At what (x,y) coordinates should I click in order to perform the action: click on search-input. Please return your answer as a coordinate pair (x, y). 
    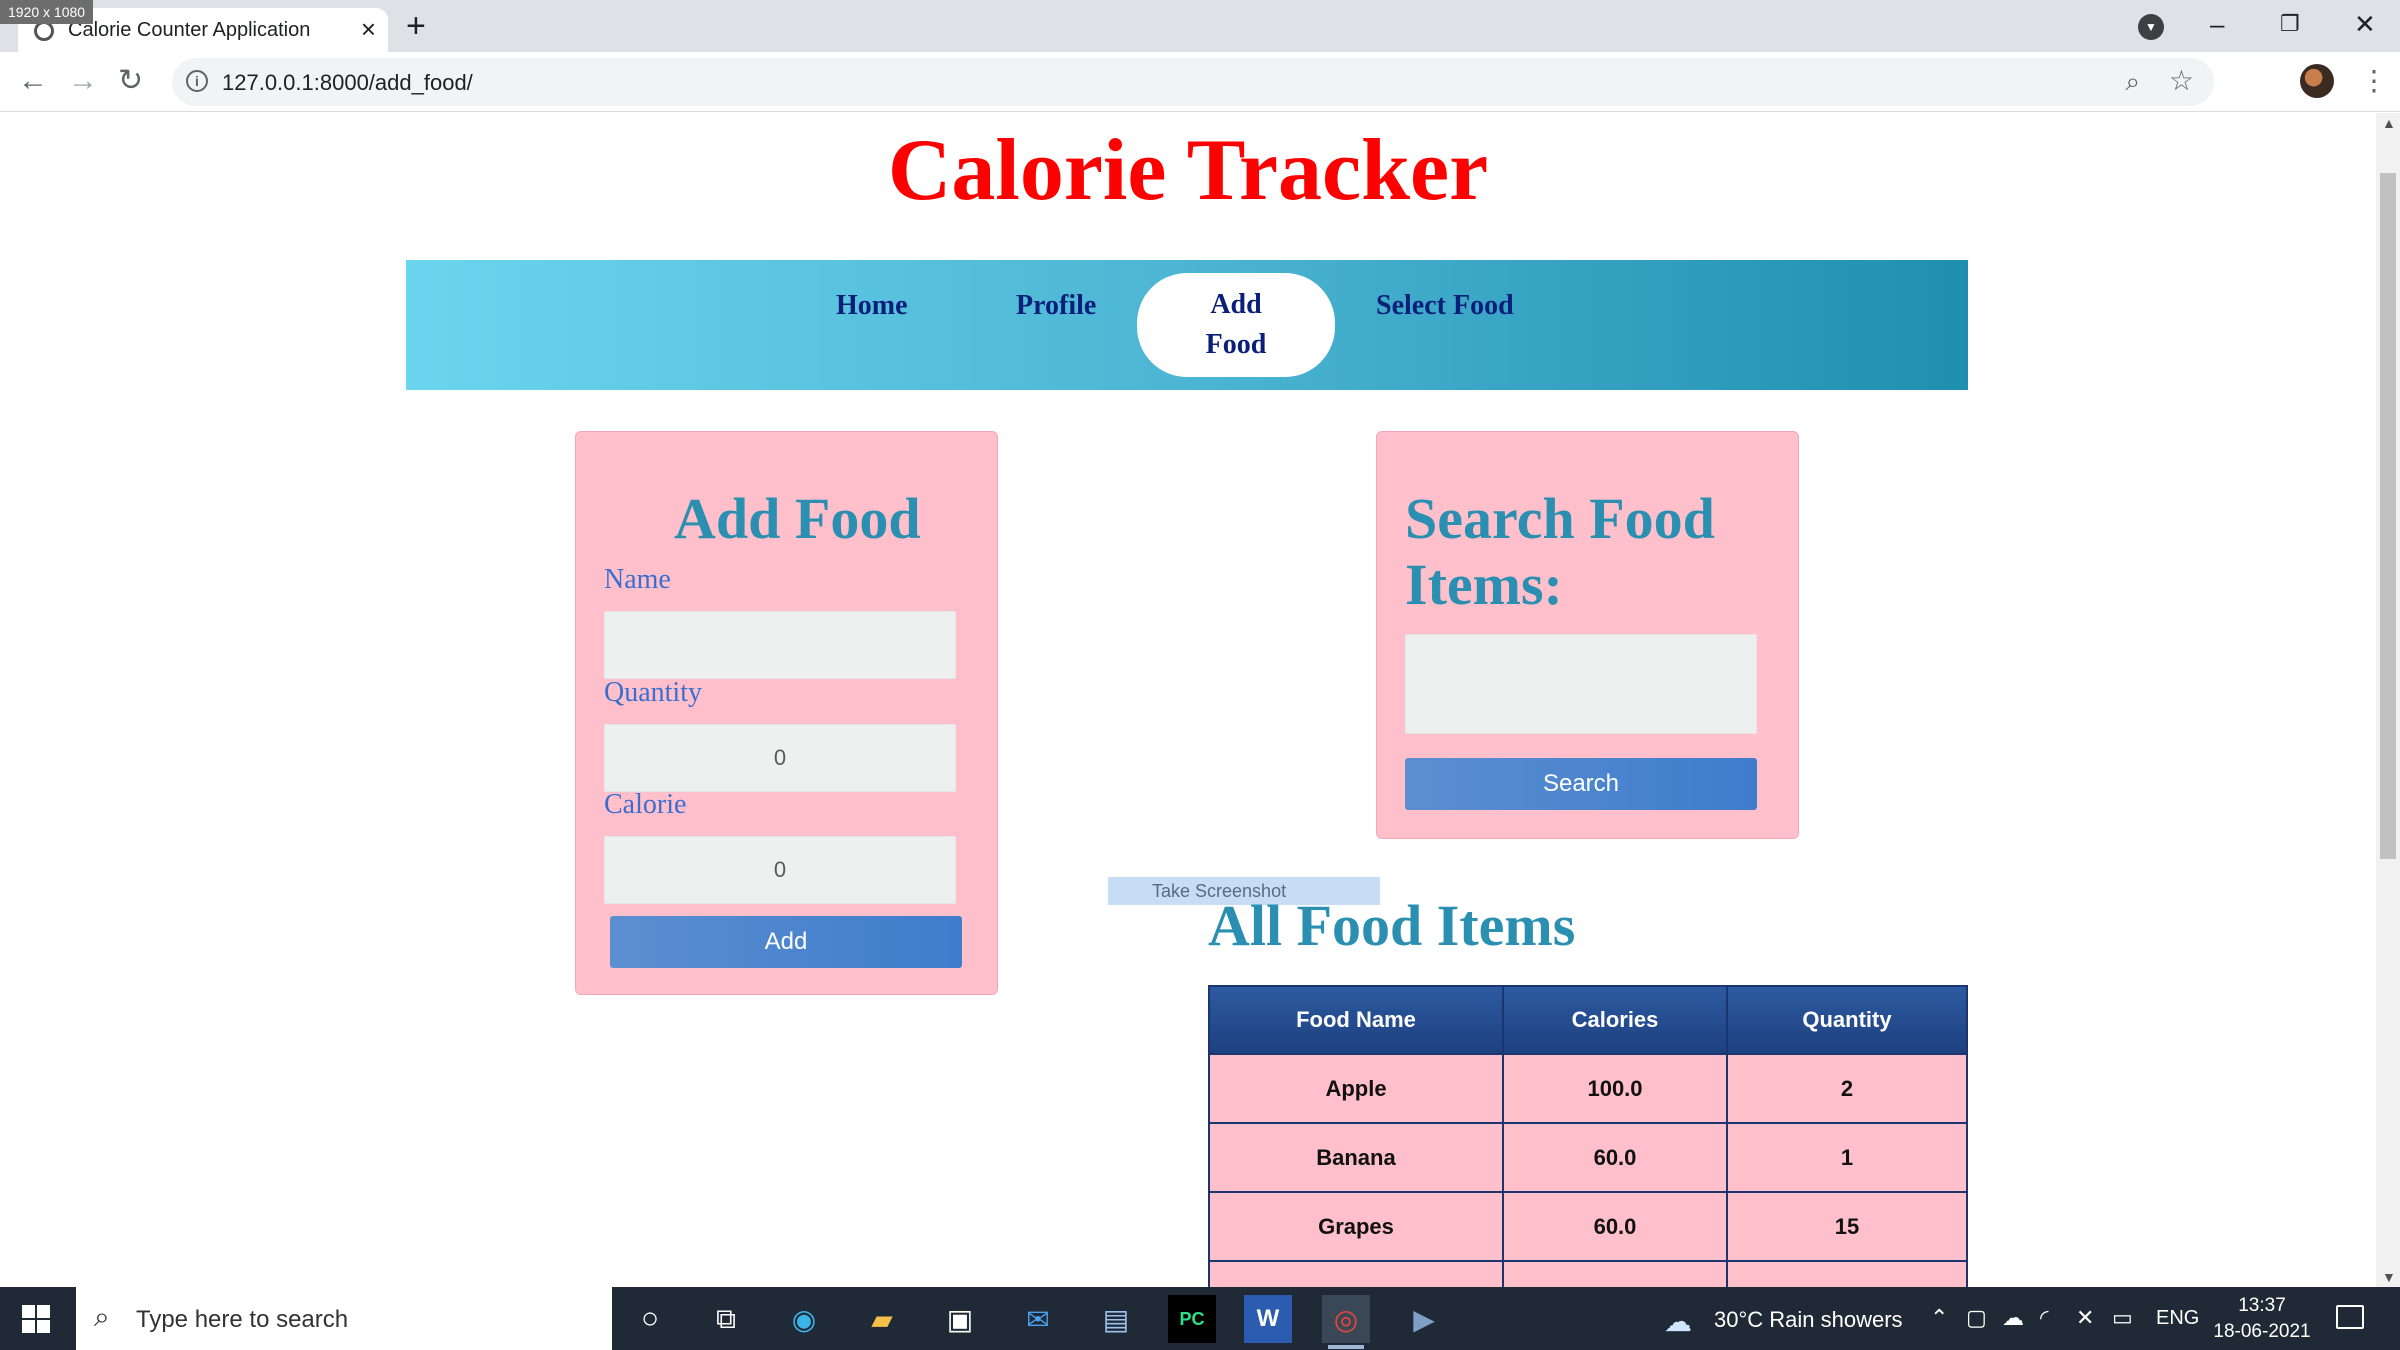
    Looking at the image, I should click on (1581, 684).